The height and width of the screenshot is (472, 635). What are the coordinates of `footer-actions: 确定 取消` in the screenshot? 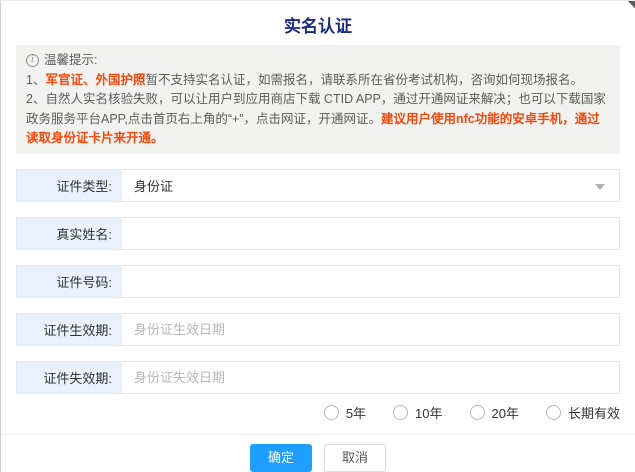 It's located at (318, 458).